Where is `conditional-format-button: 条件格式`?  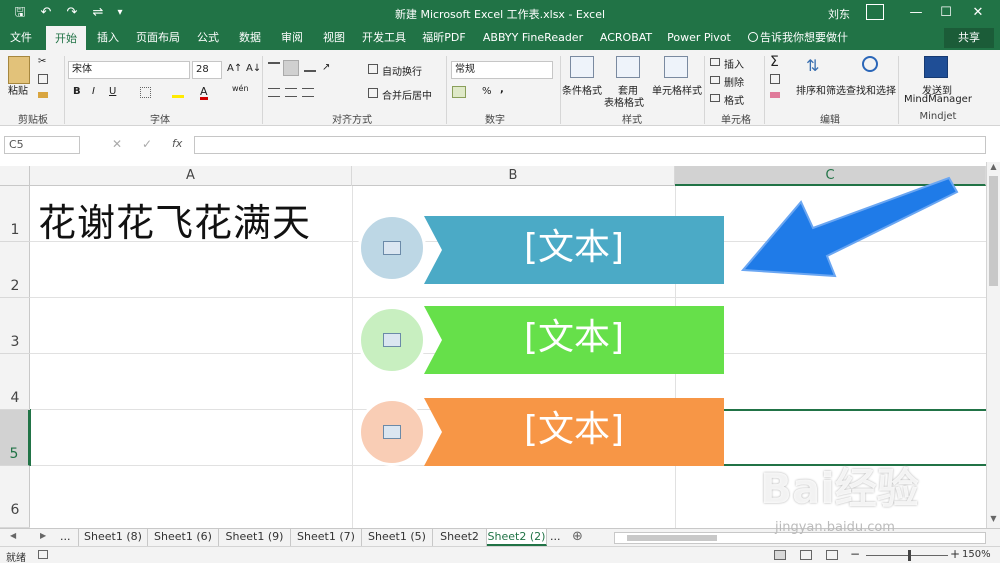
conditional-format-button: 条件格式 is located at coordinates (582, 89).